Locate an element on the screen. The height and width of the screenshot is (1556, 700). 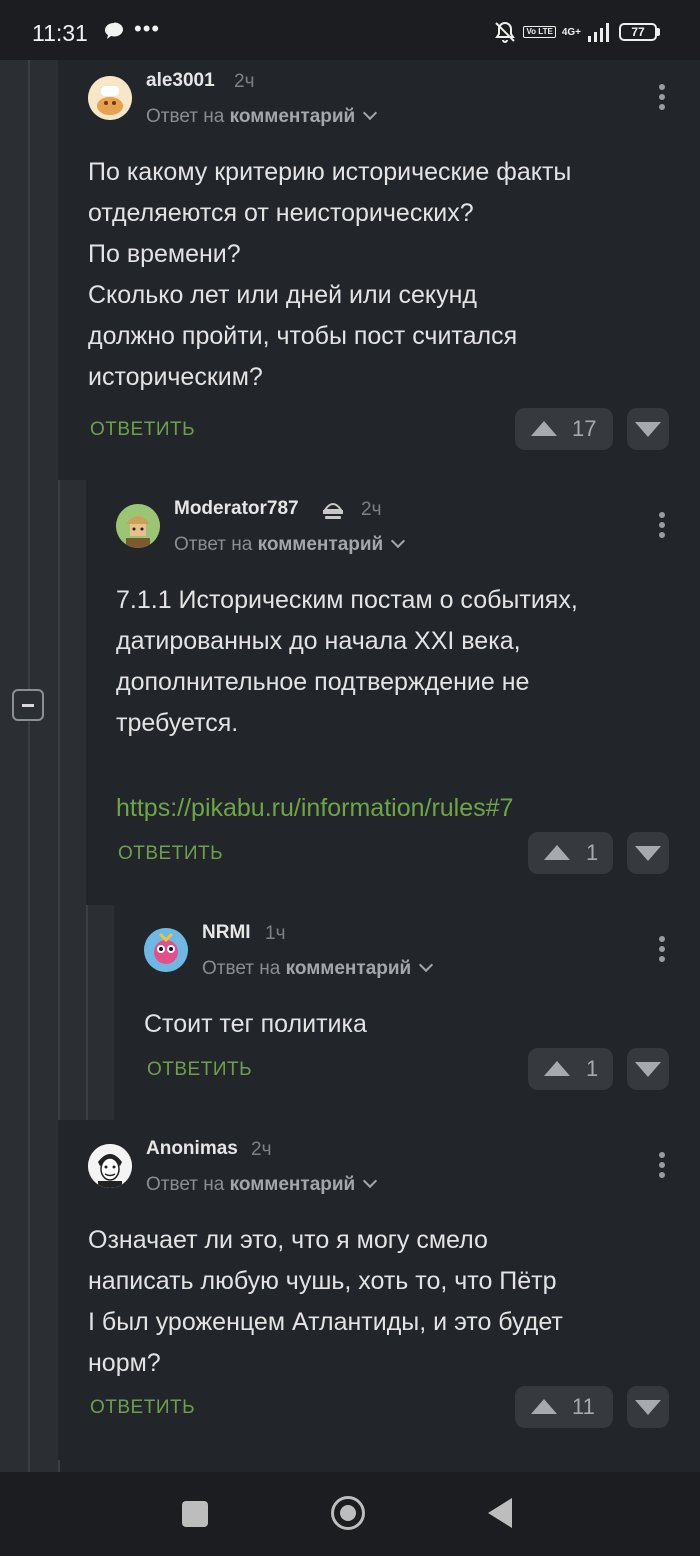
vote-count: 17 is located at coordinates (584, 428).